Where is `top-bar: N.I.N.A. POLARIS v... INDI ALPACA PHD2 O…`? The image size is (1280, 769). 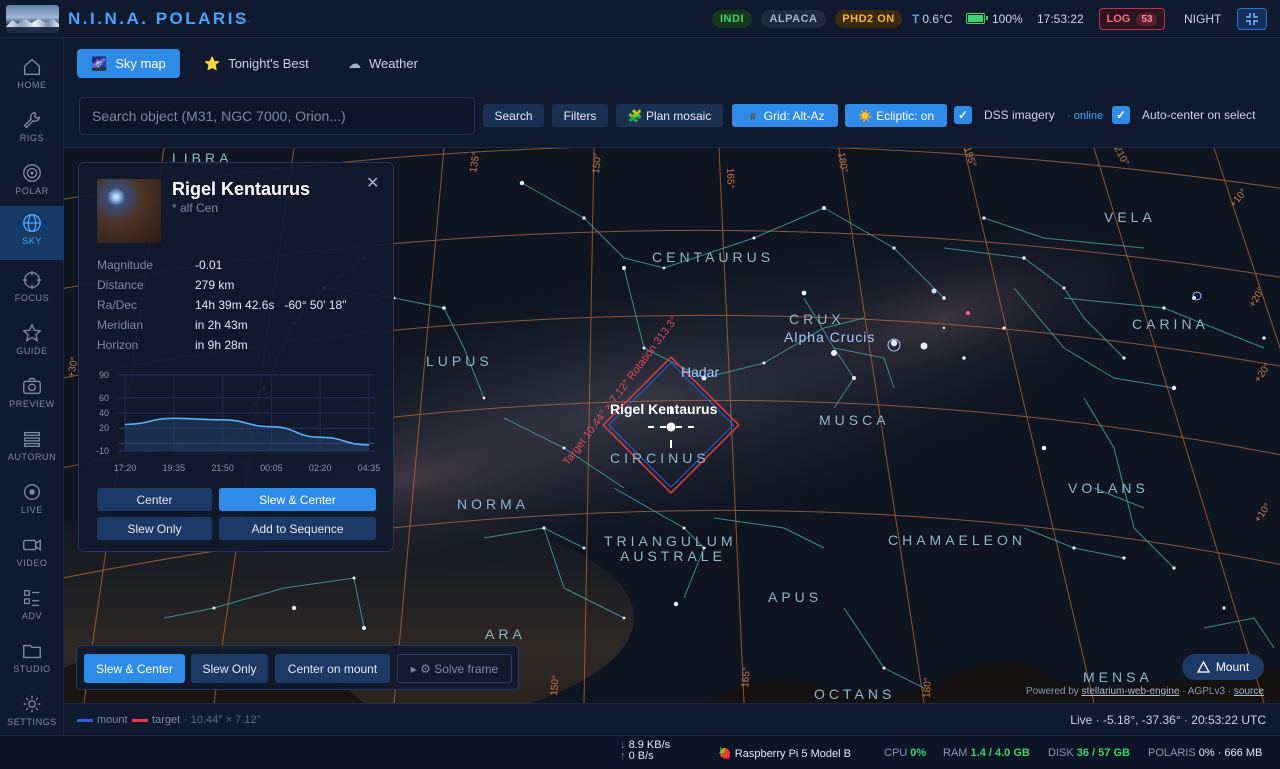 top-bar: N.I.N.A. POLARIS v... INDI ALPACA PHD2 O… is located at coordinates (640, 19).